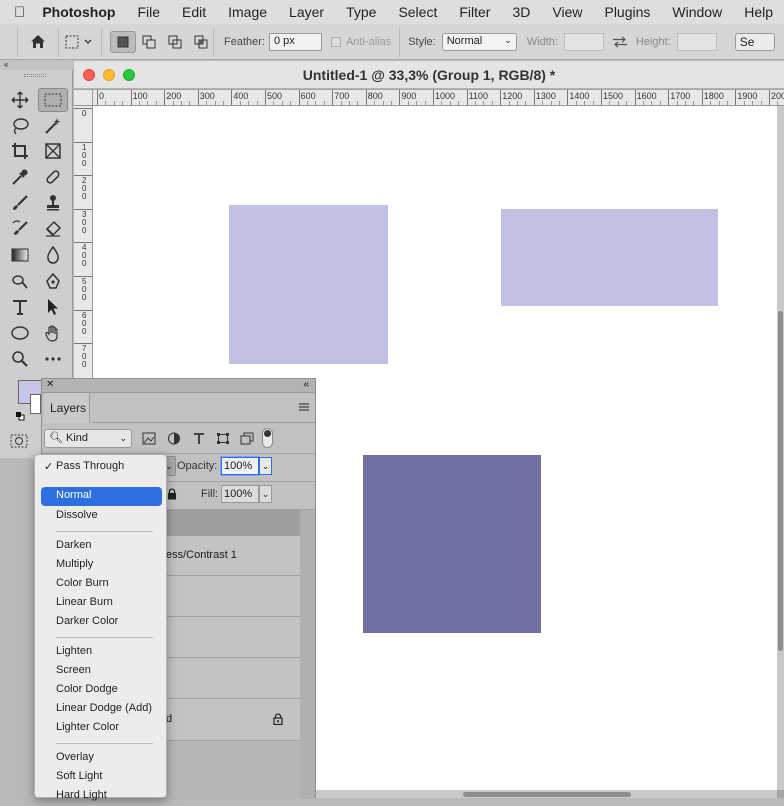  What do you see at coordinates (53, 229) in the screenshot?
I see `eraser-tool-icon` at bounding box center [53, 229].